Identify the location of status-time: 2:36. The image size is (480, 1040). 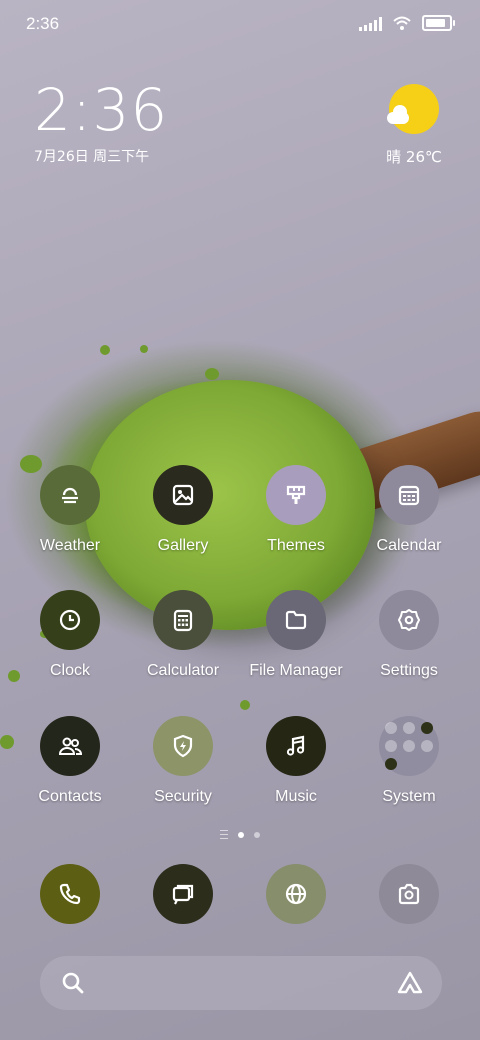
(43, 23).